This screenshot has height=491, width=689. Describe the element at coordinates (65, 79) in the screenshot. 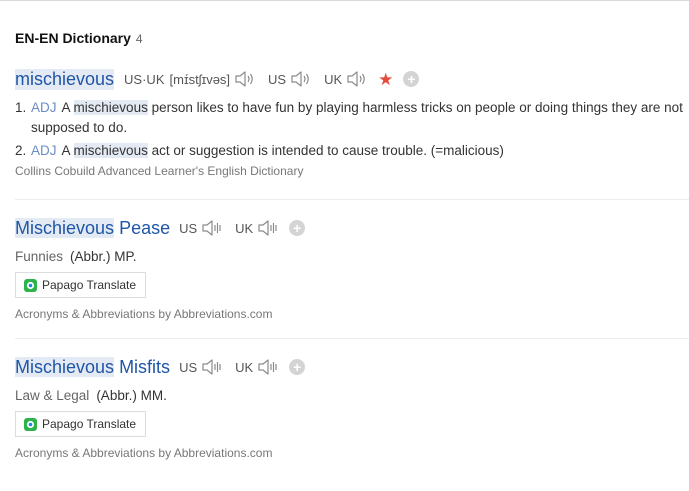

I see `headword-link: mischievous` at that location.